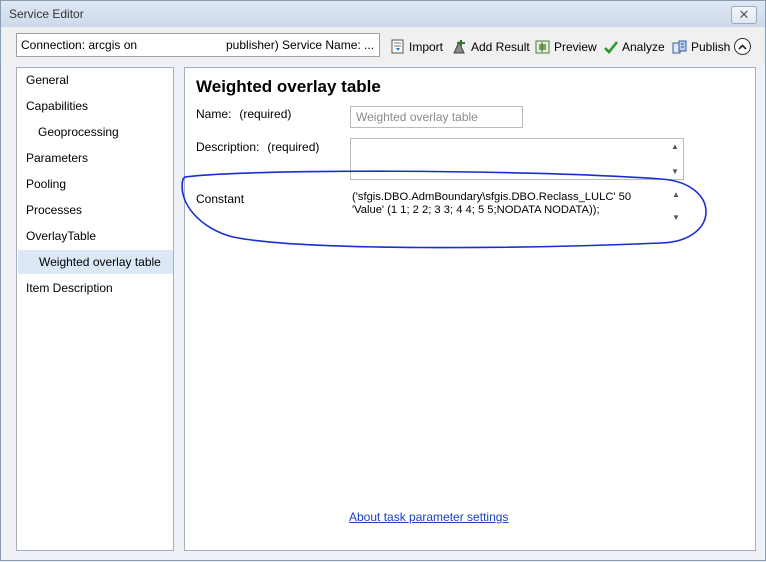  I want to click on name-field, so click(436, 117).